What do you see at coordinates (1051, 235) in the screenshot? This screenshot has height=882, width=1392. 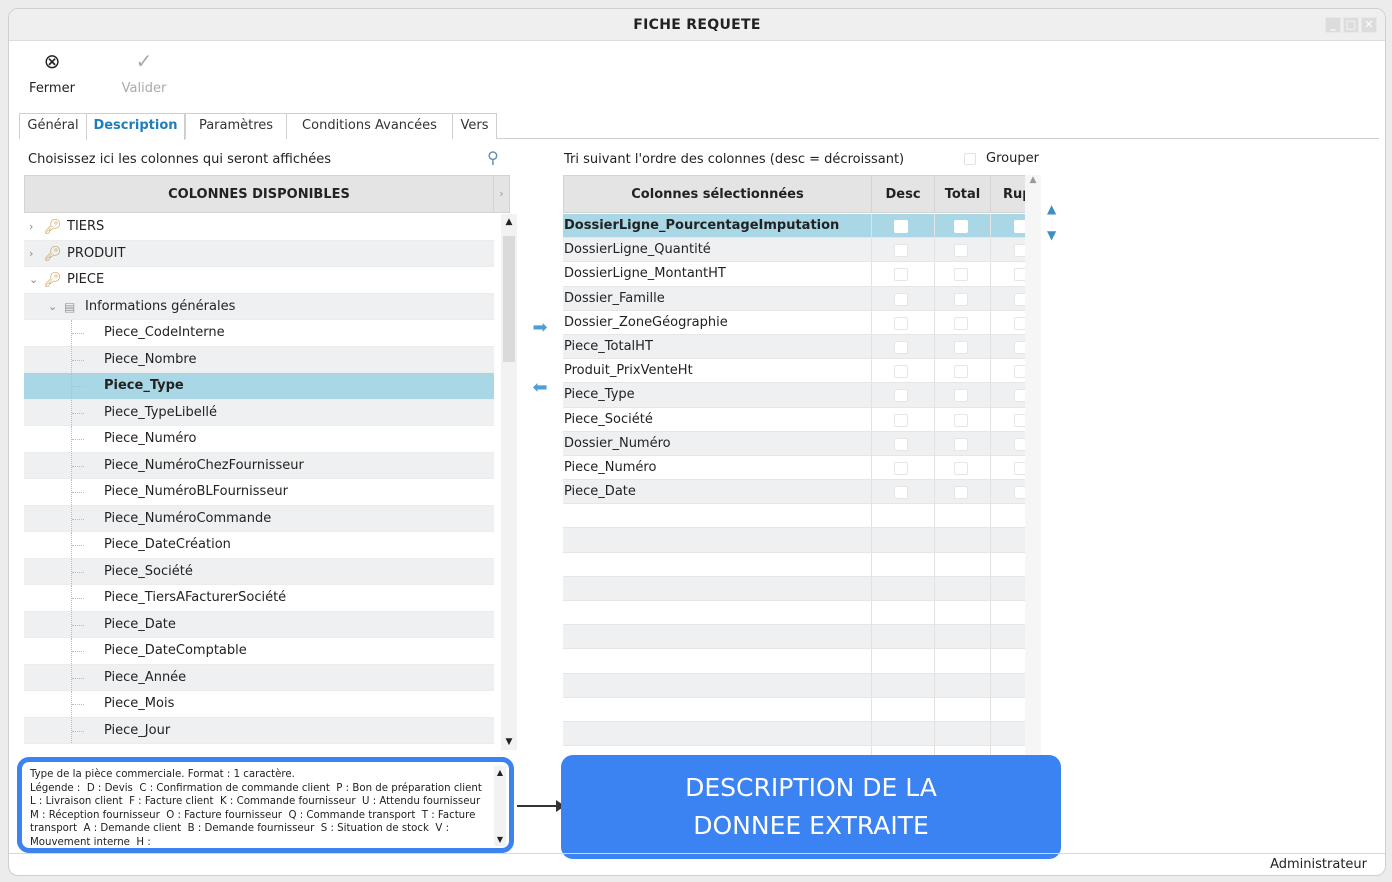 I see `move-down-icon: ▼` at bounding box center [1051, 235].